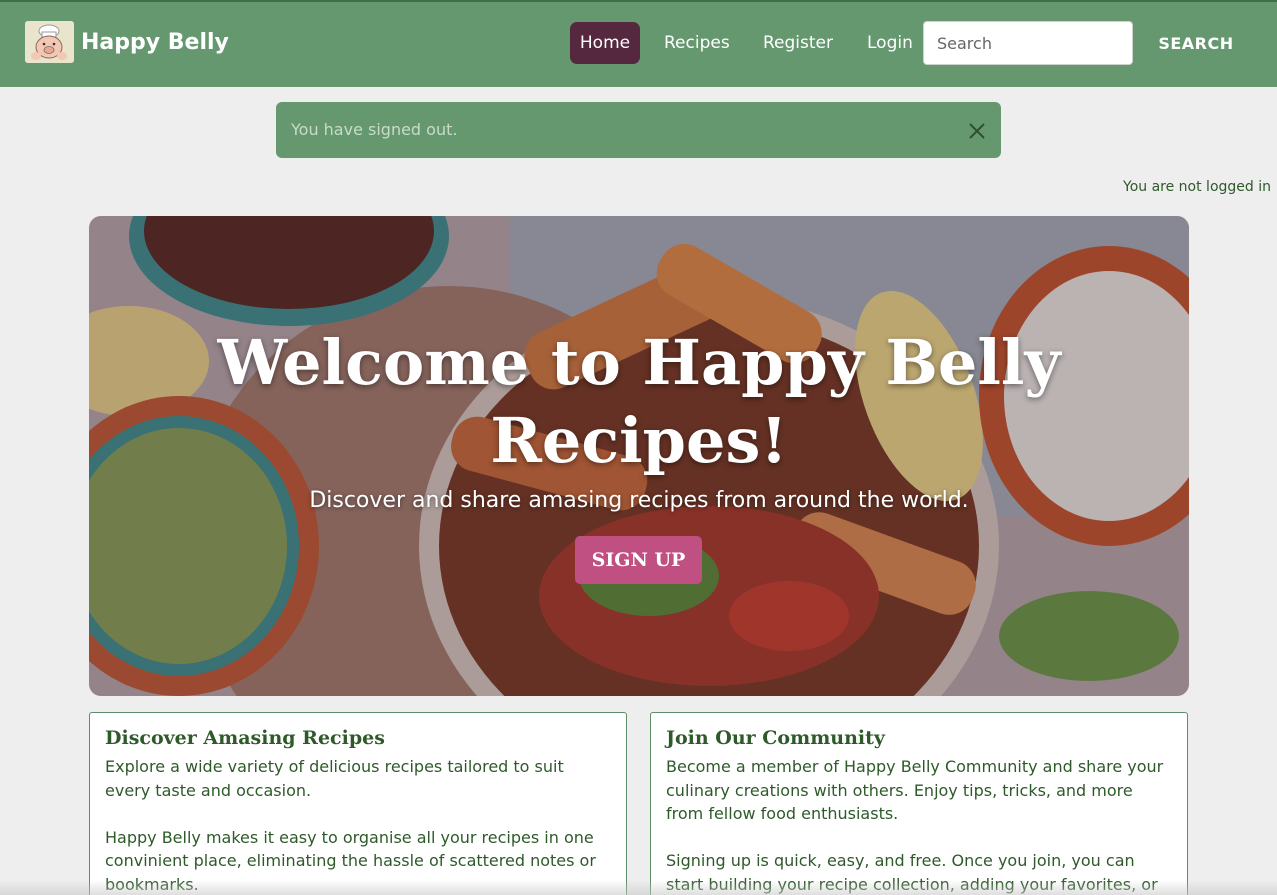  I want to click on nav-recipes: Recipes, so click(697, 43).